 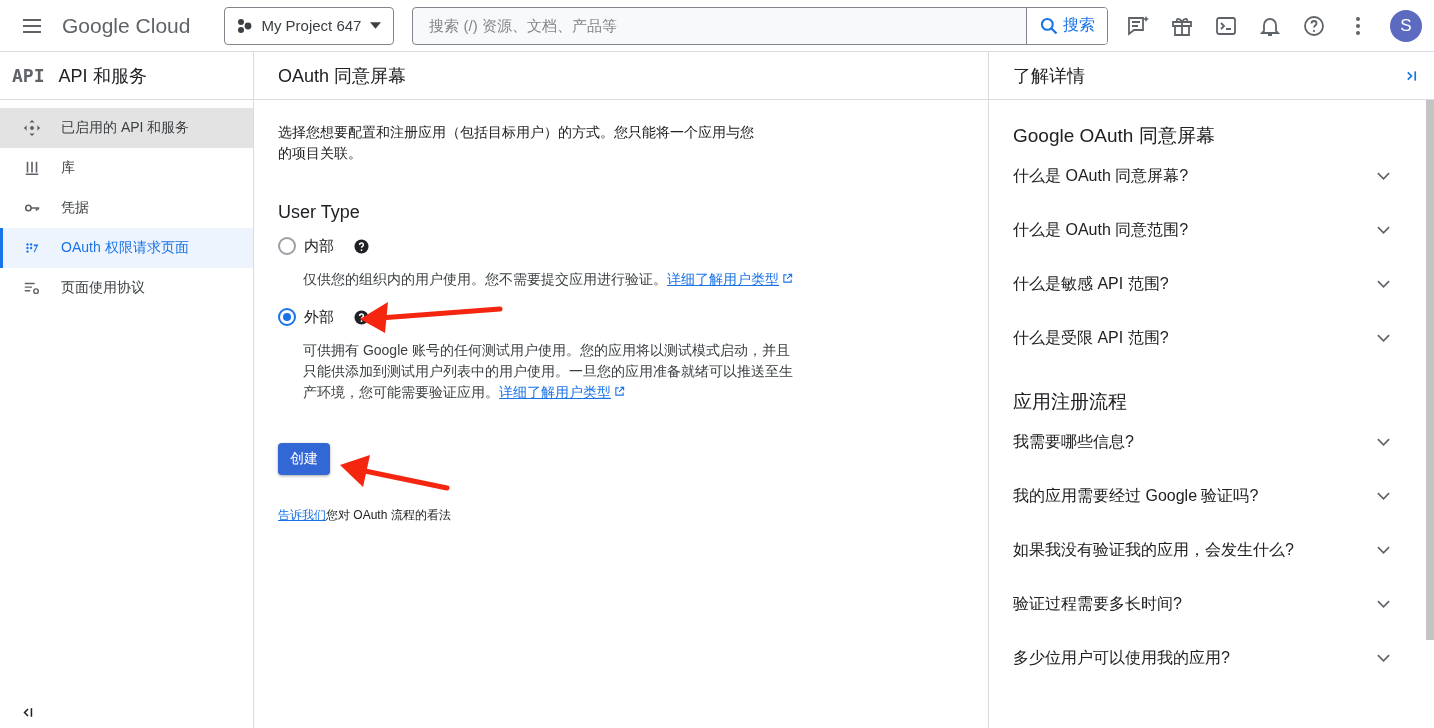 What do you see at coordinates (102, 76) in the screenshot?
I see `section-title: API 和服务` at bounding box center [102, 76].